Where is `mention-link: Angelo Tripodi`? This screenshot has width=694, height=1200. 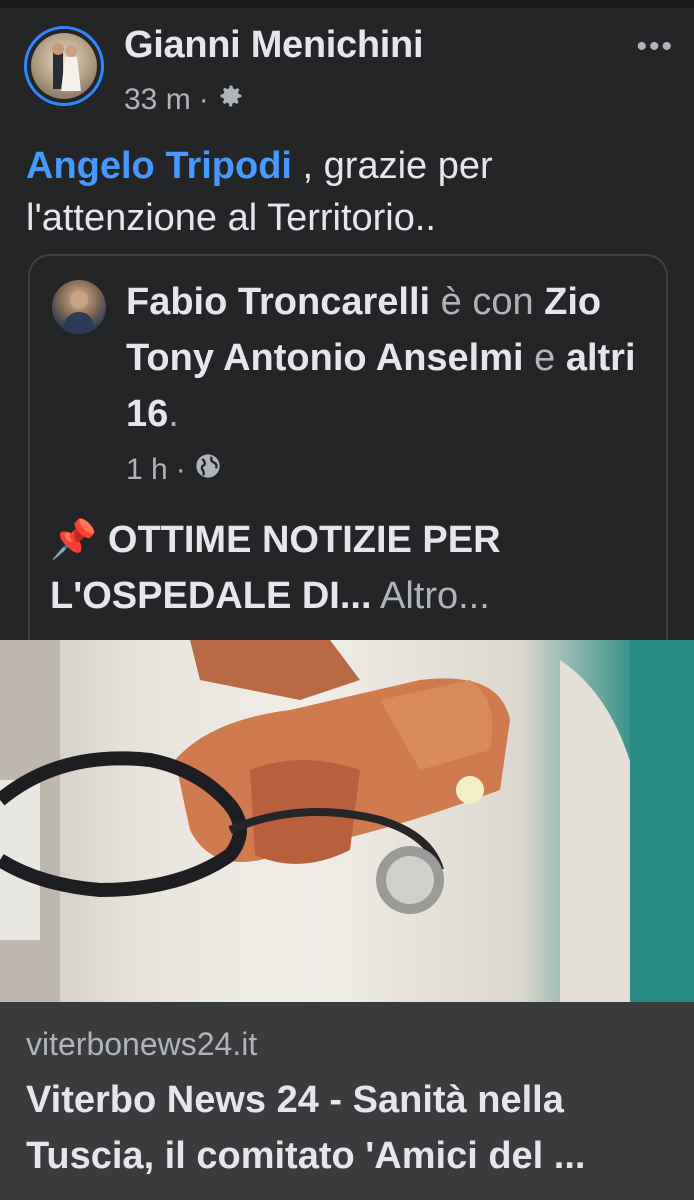 mention-link: Angelo Tripodi is located at coordinates (159, 166).